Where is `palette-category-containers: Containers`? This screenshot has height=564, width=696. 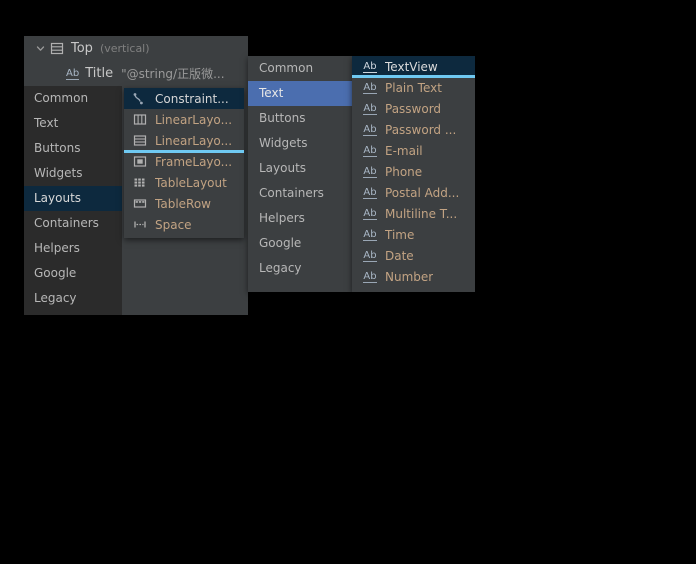
palette-category-containers: Containers is located at coordinates (73, 223).